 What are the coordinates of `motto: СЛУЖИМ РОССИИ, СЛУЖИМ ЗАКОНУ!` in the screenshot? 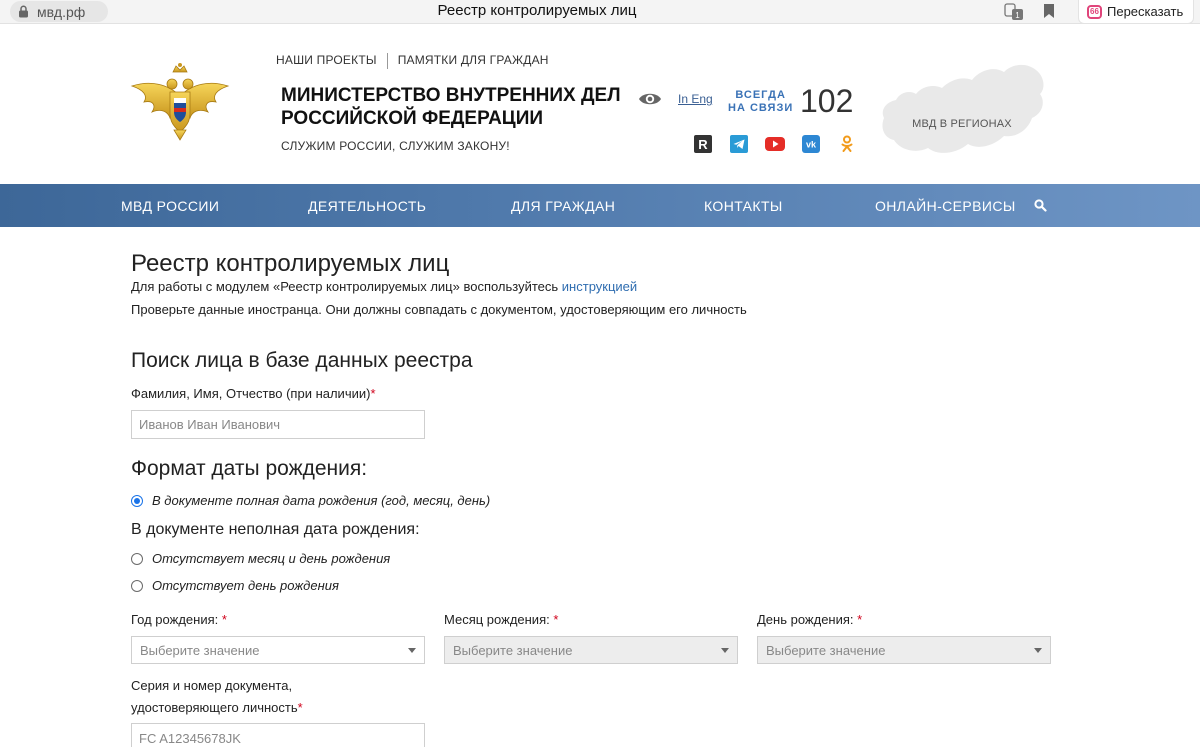 It's located at (395, 146).